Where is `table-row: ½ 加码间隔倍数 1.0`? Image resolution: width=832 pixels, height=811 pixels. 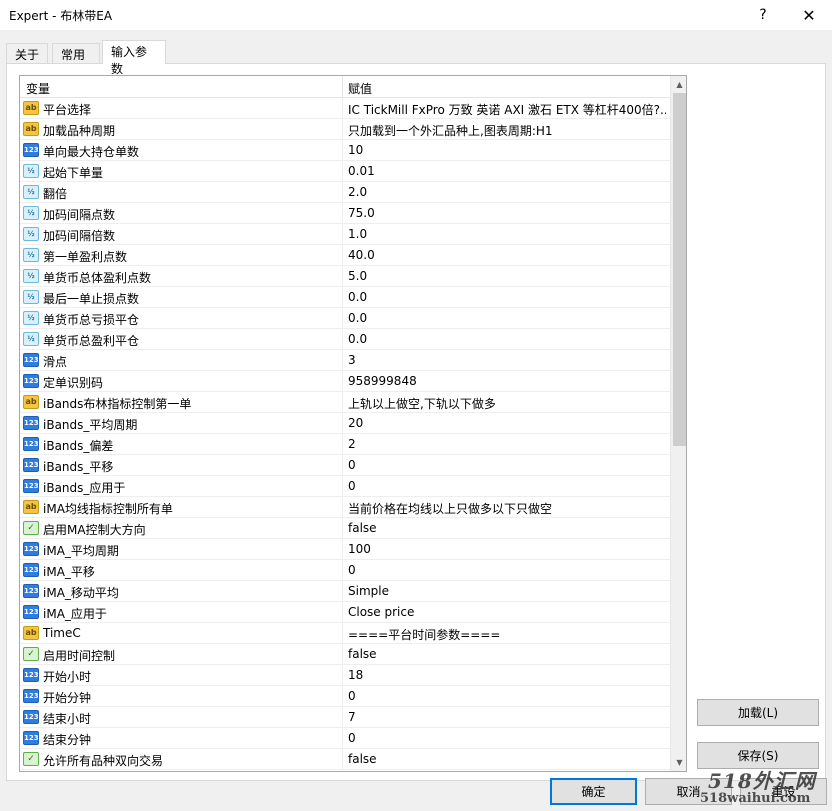
table-row: ½ 加码间隔倍数 1.0 is located at coordinates (345, 234).